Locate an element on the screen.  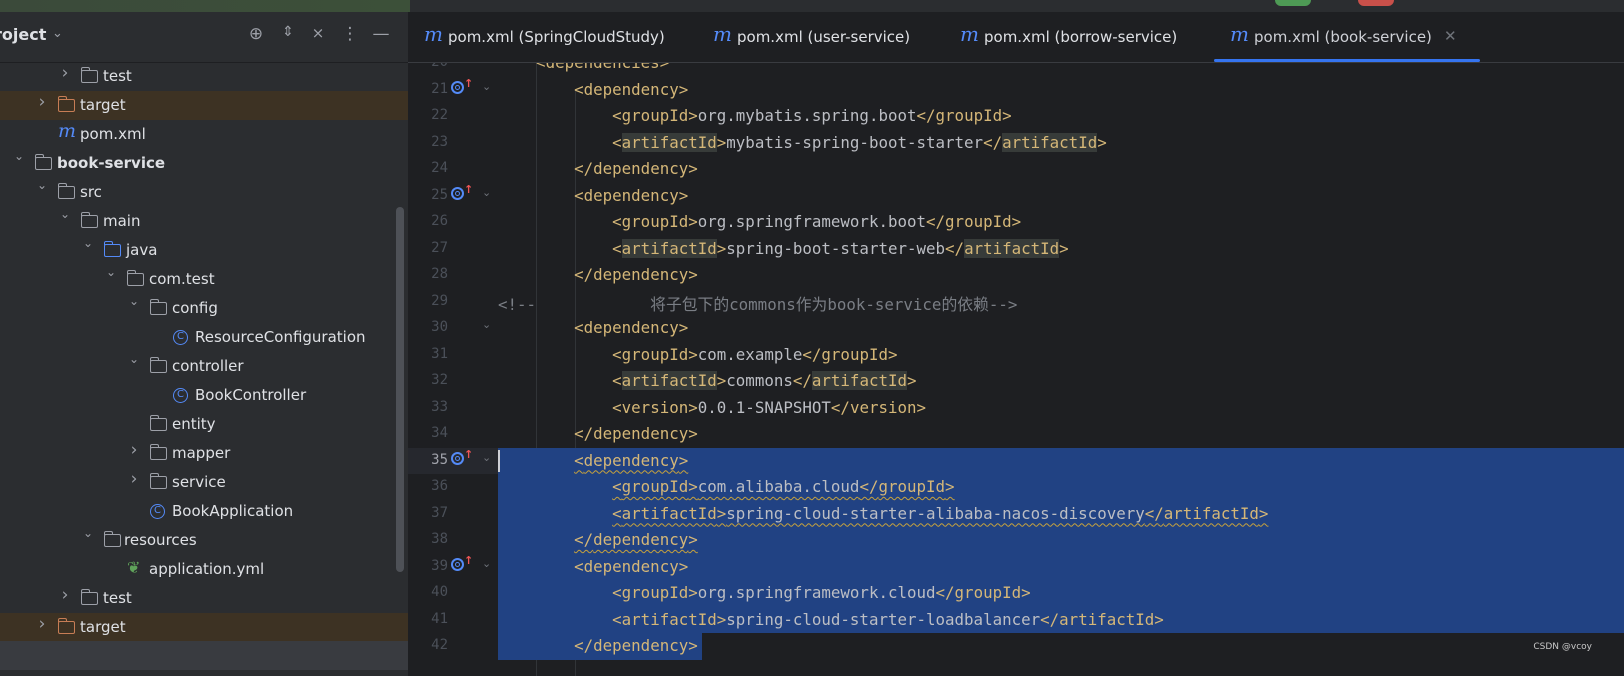
tree-item-src: ⌄ src is located at coordinates (204, 192).